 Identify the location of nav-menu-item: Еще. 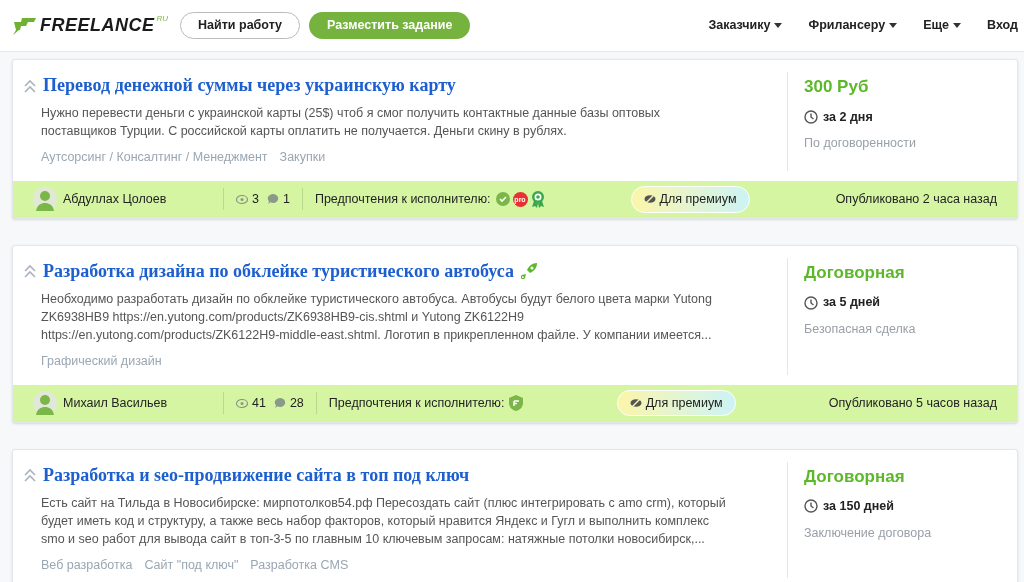
(942, 25).